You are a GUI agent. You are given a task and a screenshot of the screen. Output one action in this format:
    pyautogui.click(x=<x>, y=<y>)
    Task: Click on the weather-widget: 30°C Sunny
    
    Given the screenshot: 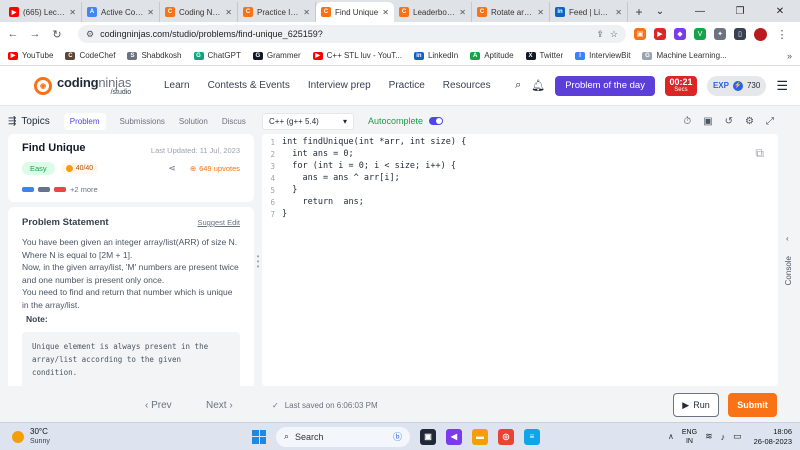 What is the action you would take?
    pyautogui.click(x=31, y=437)
    